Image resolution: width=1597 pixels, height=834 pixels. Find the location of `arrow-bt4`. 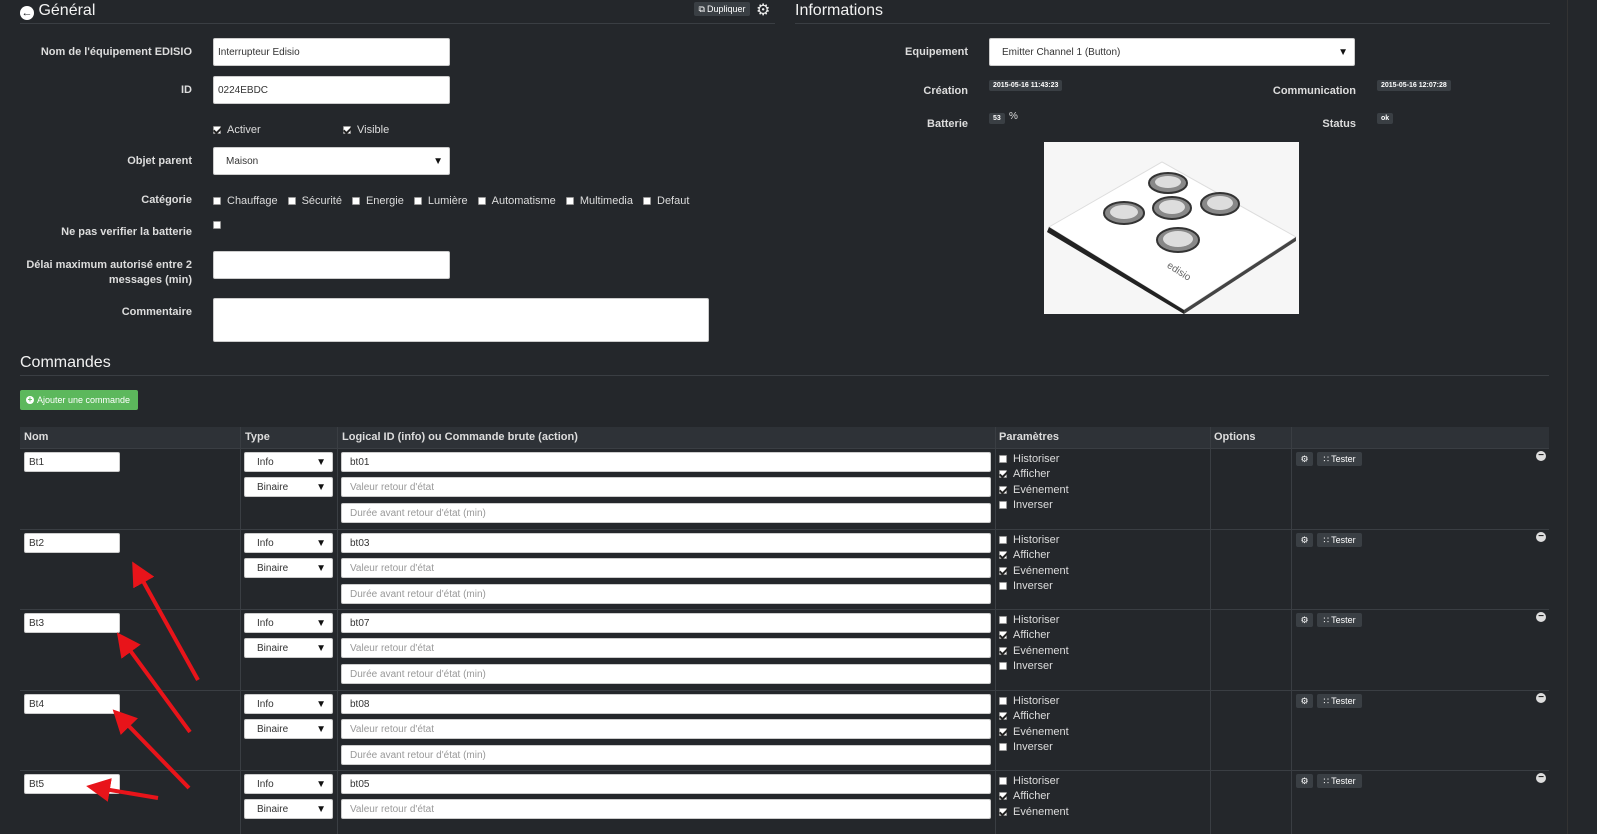

arrow-bt4 is located at coordinates (151, 749).